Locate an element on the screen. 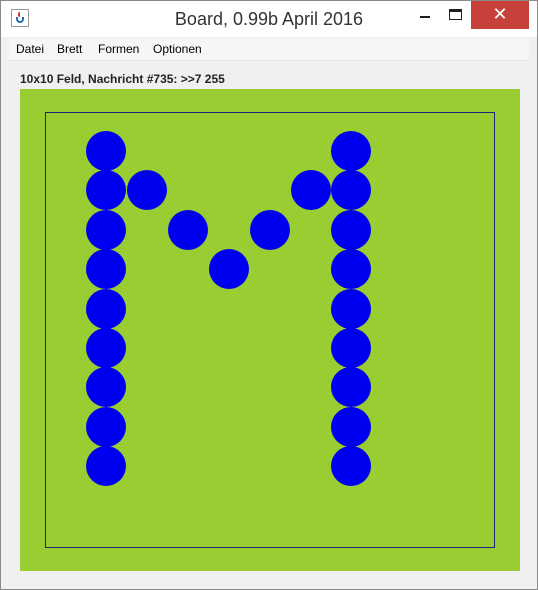  close-button: ✕ is located at coordinates (500, 15).